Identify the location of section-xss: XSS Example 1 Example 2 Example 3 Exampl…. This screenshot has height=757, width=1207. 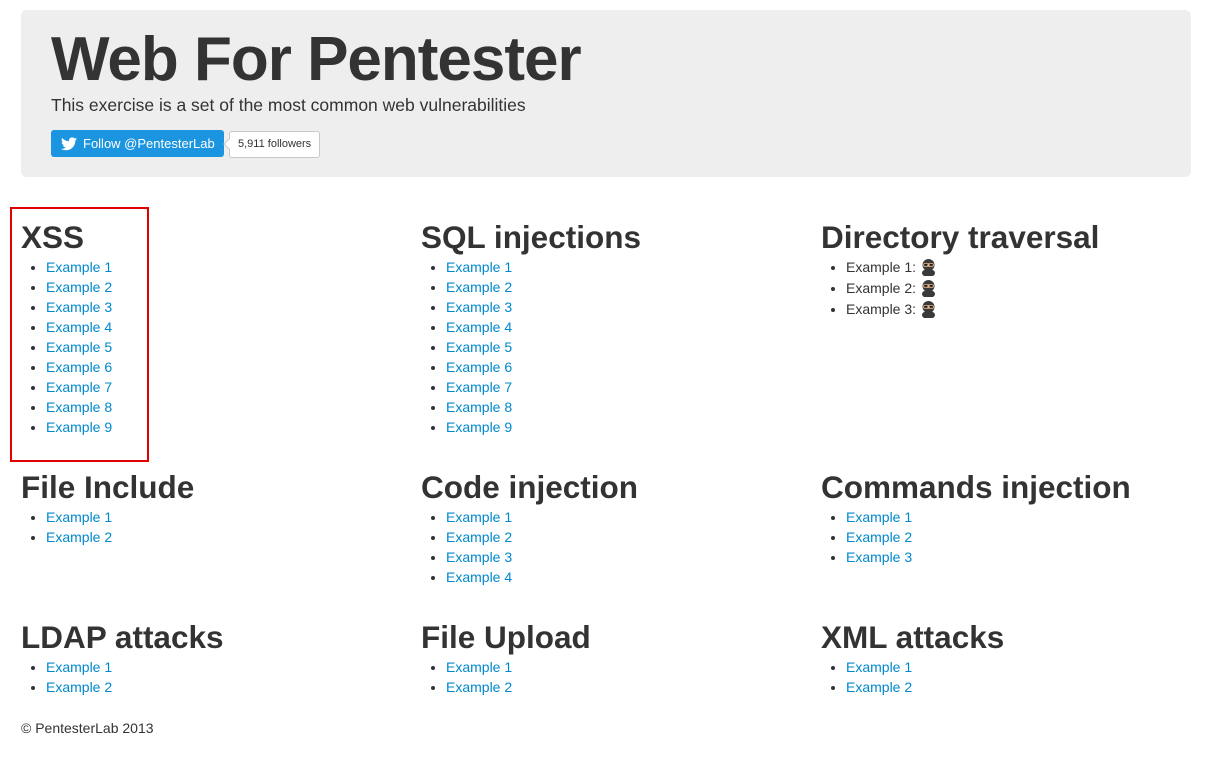
(211, 327).